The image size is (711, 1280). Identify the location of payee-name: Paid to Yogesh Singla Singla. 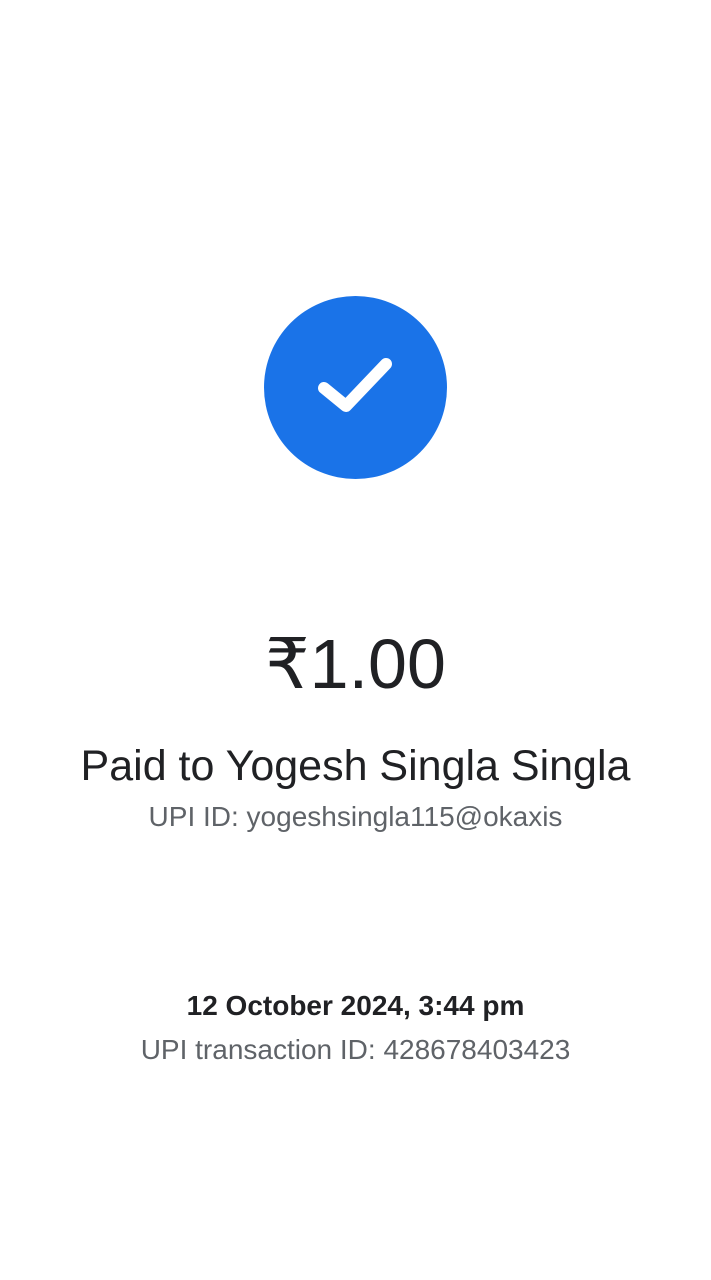
(355, 766).